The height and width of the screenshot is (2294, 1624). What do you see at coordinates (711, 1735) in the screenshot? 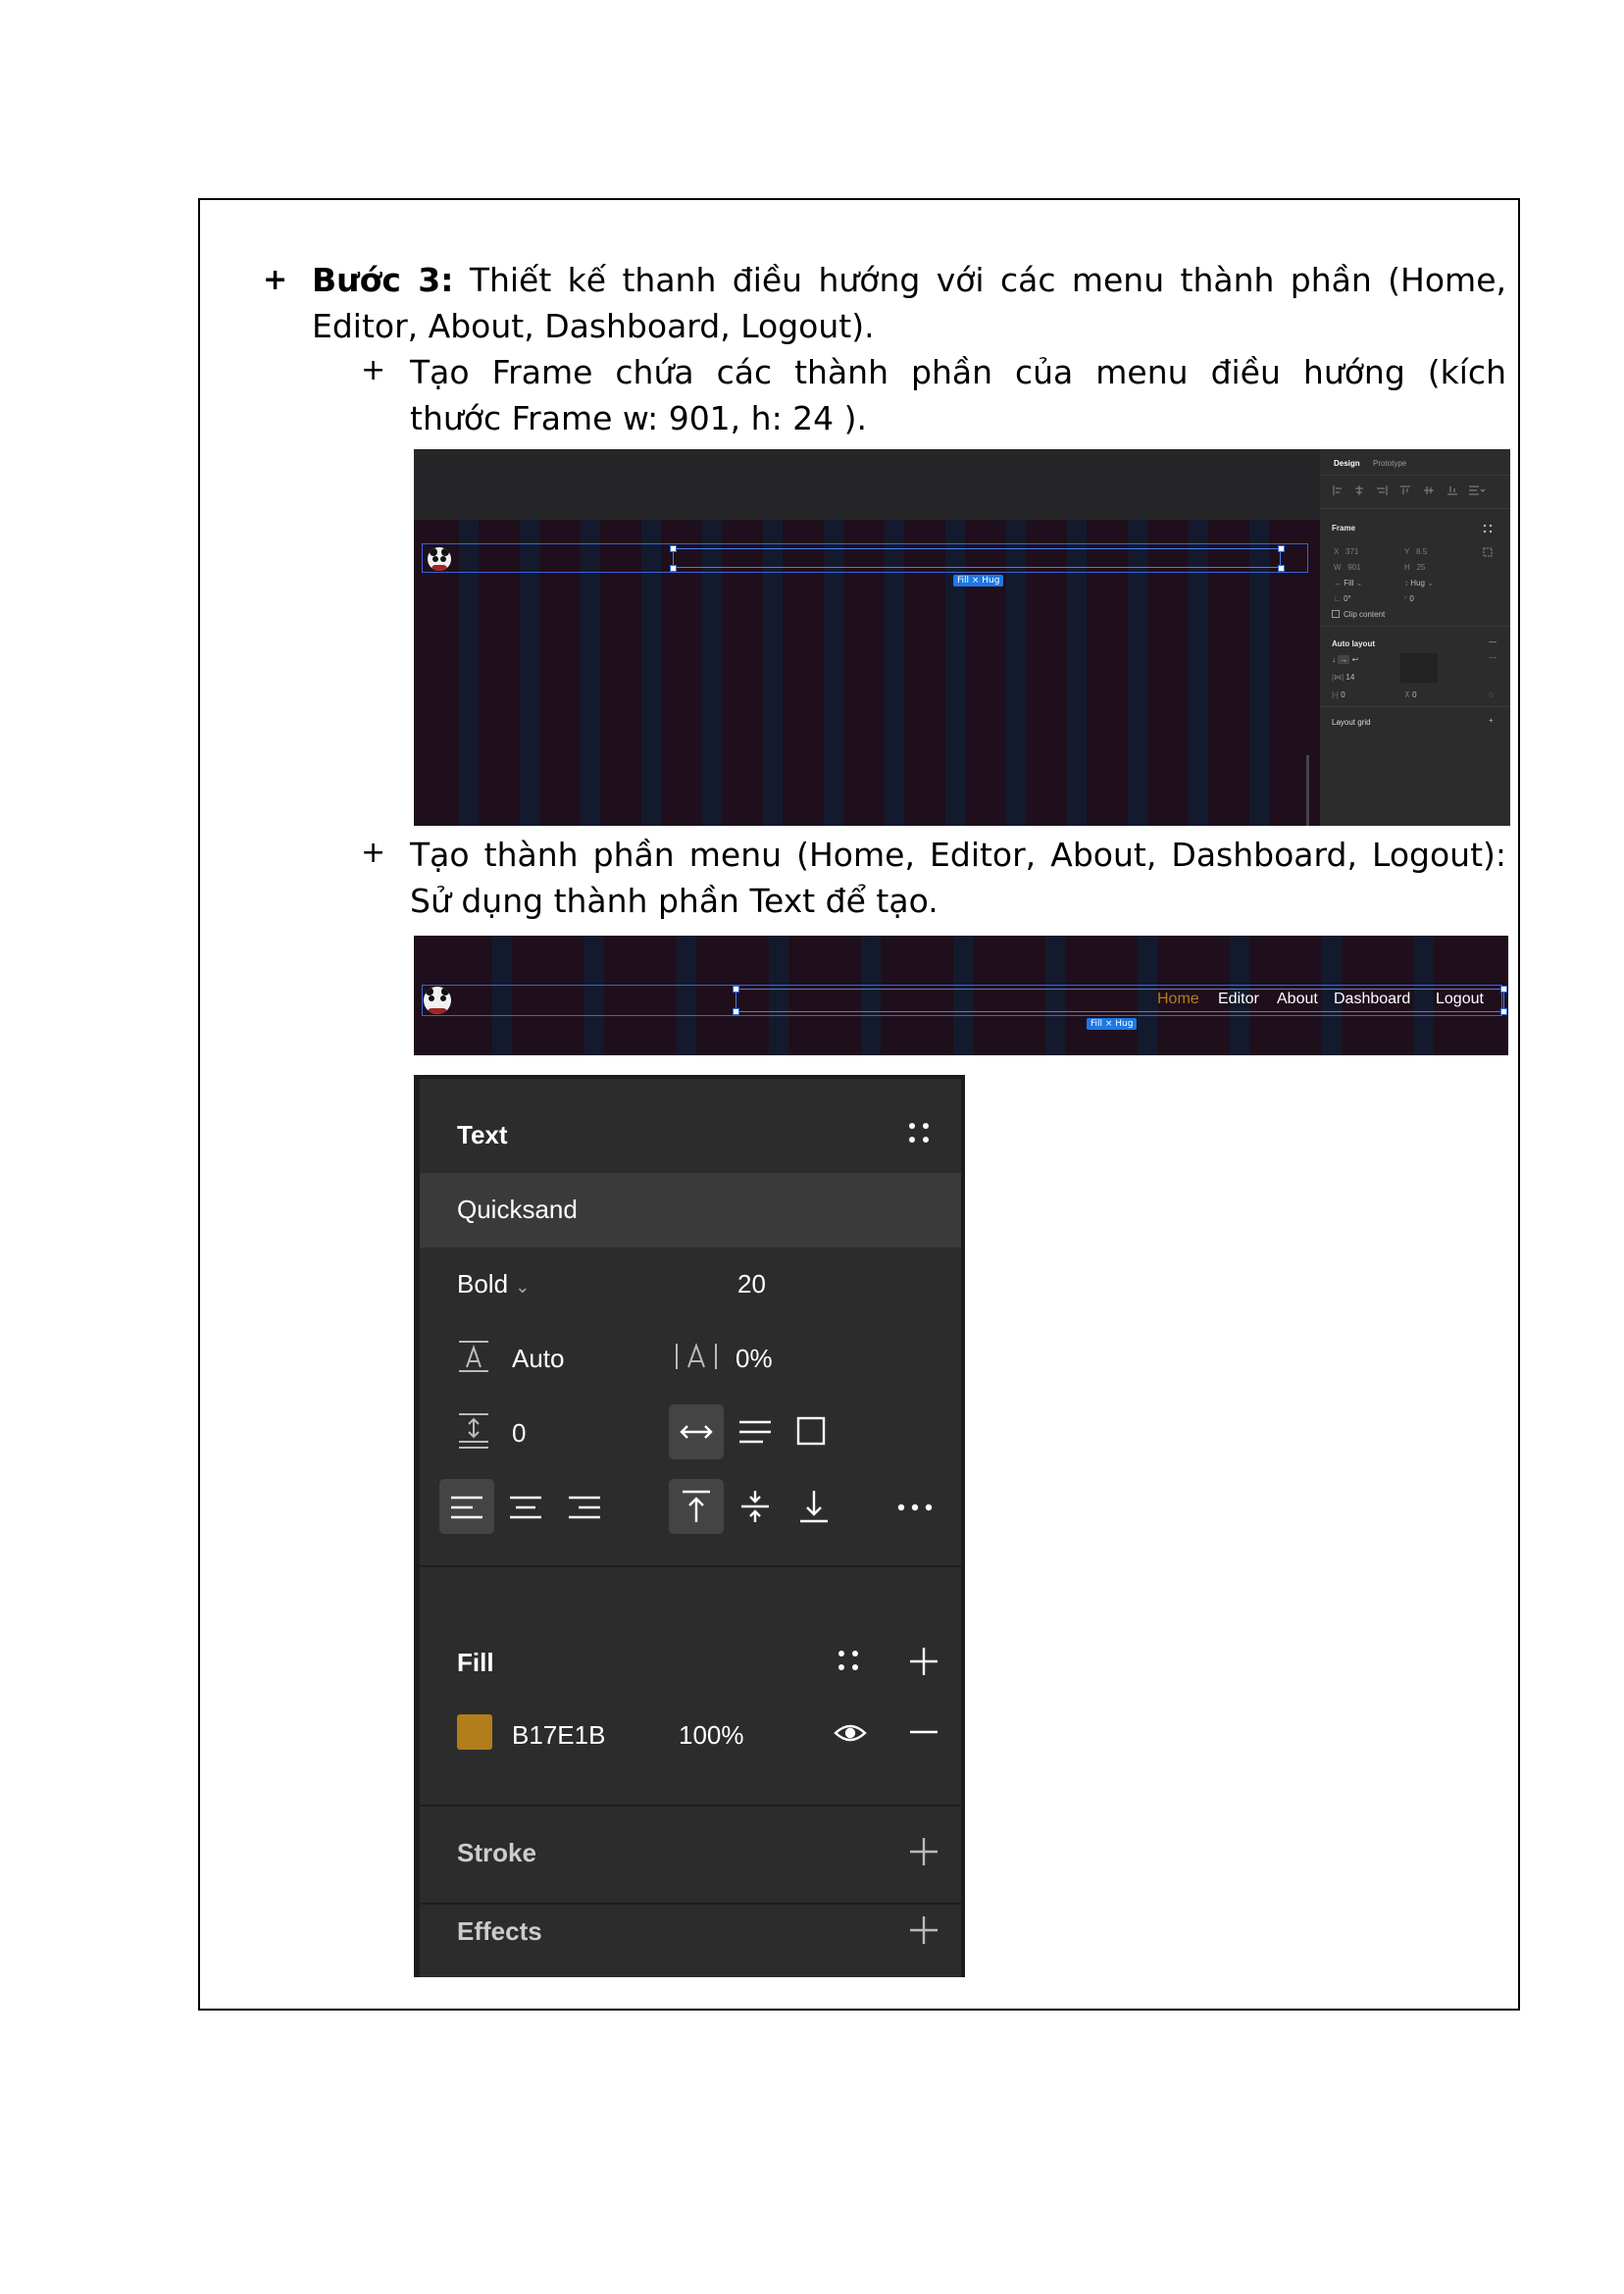
I see `fill-opacity-value: 100%` at bounding box center [711, 1735].